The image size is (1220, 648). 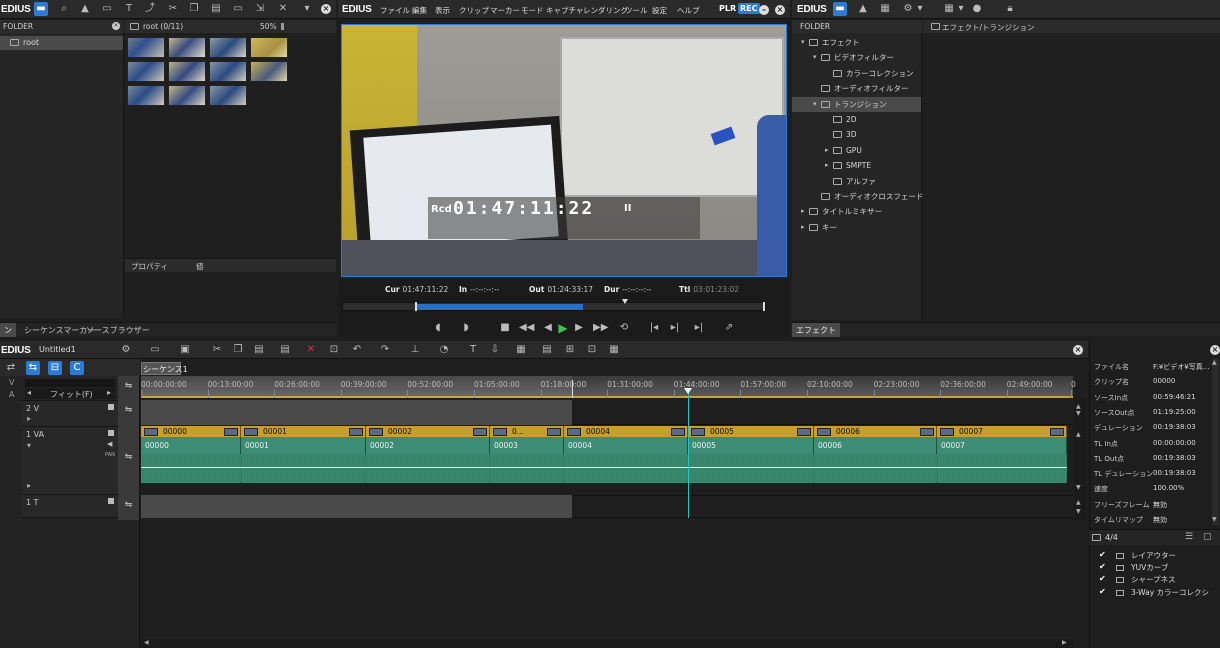 I want to click on play-icon: ▶, so click(x=563, y=328).